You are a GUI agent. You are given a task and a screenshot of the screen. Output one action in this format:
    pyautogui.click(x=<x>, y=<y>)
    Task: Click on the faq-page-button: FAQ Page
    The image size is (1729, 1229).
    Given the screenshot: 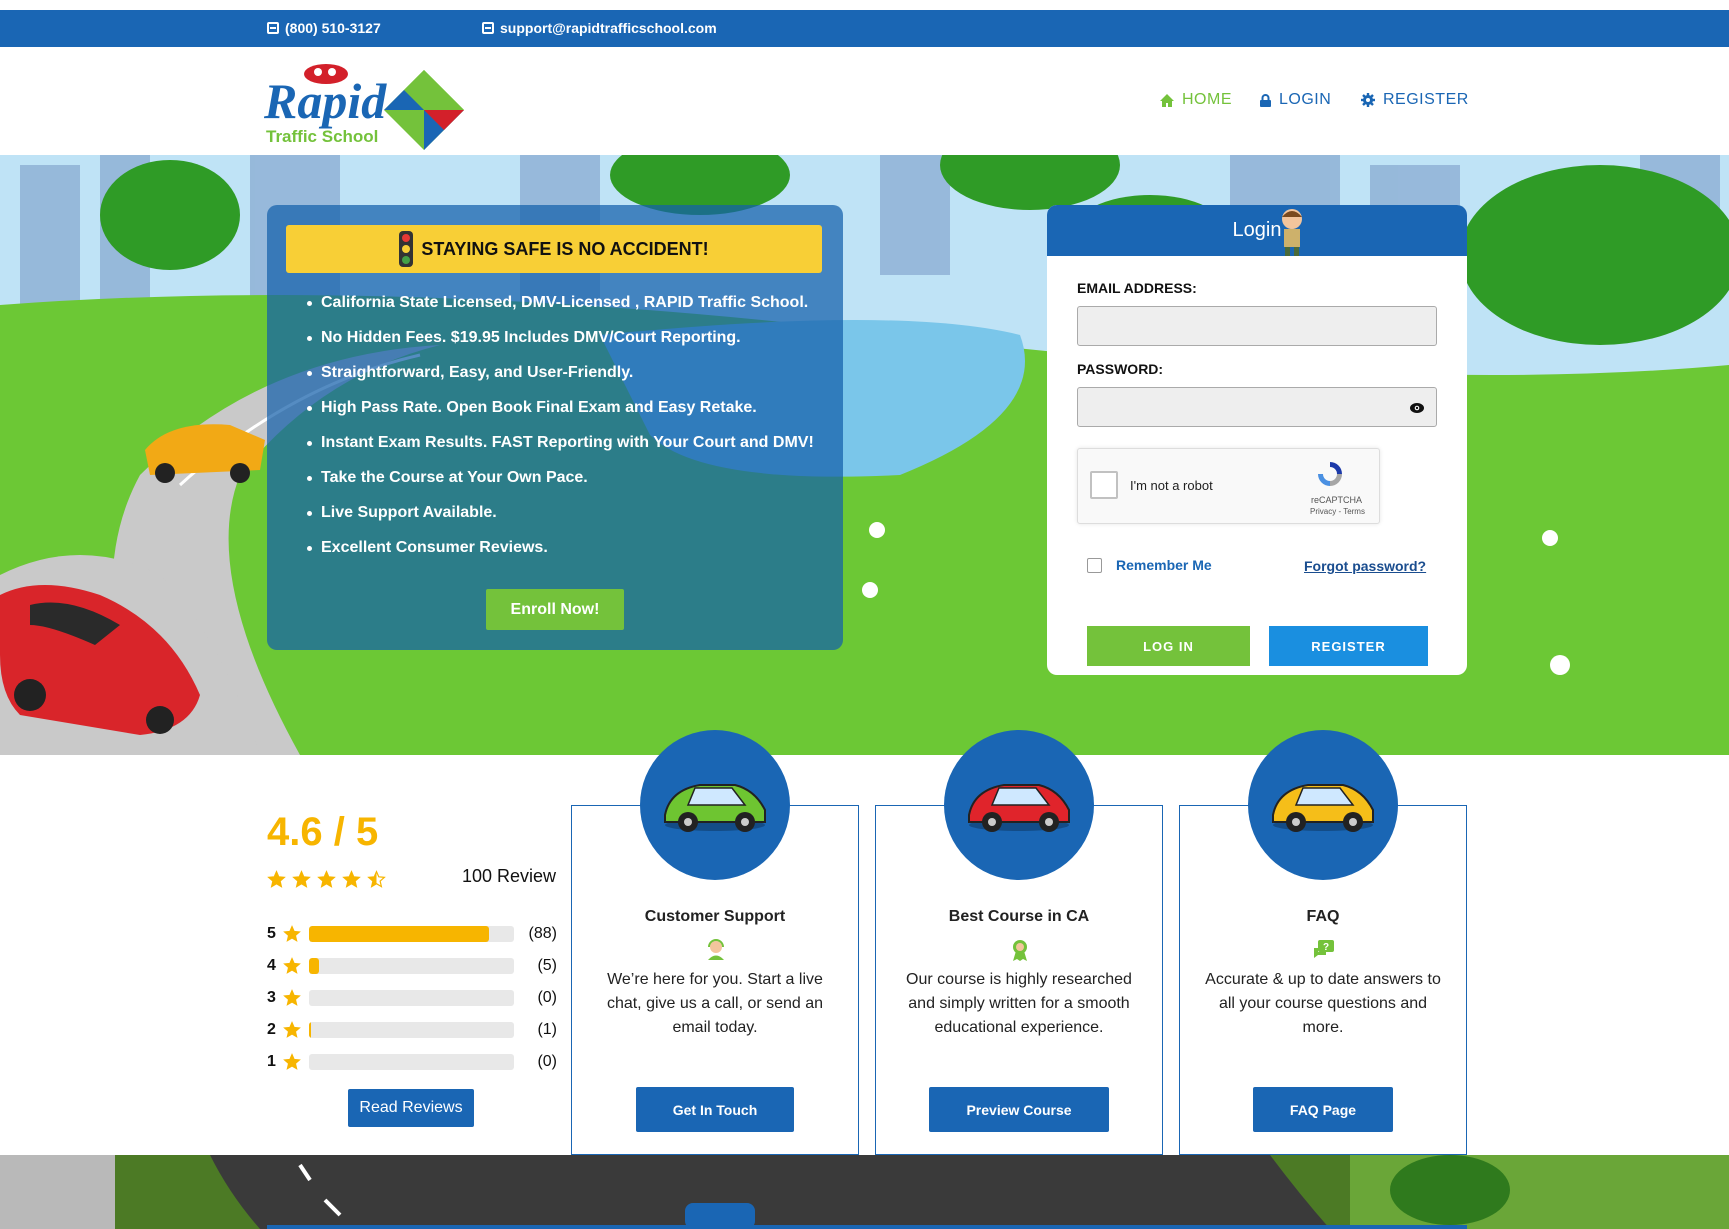 What is the action you would take?
    pyautogui.click(x=1323, y=1109)
    